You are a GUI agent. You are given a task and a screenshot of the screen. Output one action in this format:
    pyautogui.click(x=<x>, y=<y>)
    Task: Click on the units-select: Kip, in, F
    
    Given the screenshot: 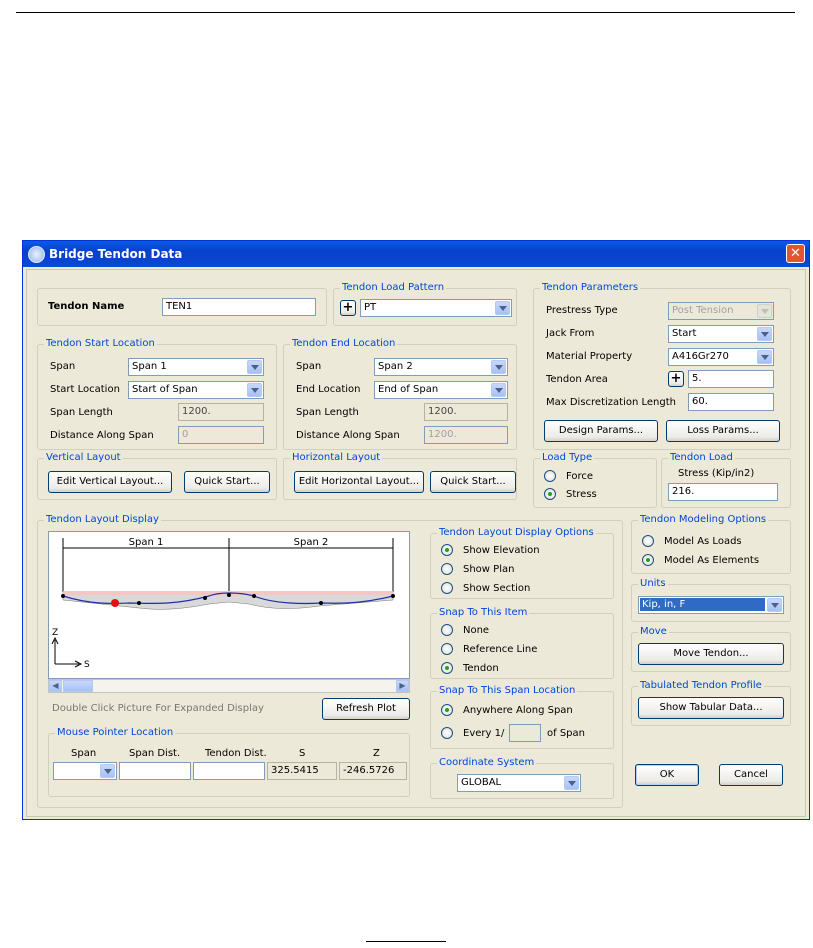 What is the action you would take?
    pyautogui.click(x=711, y=605)
    